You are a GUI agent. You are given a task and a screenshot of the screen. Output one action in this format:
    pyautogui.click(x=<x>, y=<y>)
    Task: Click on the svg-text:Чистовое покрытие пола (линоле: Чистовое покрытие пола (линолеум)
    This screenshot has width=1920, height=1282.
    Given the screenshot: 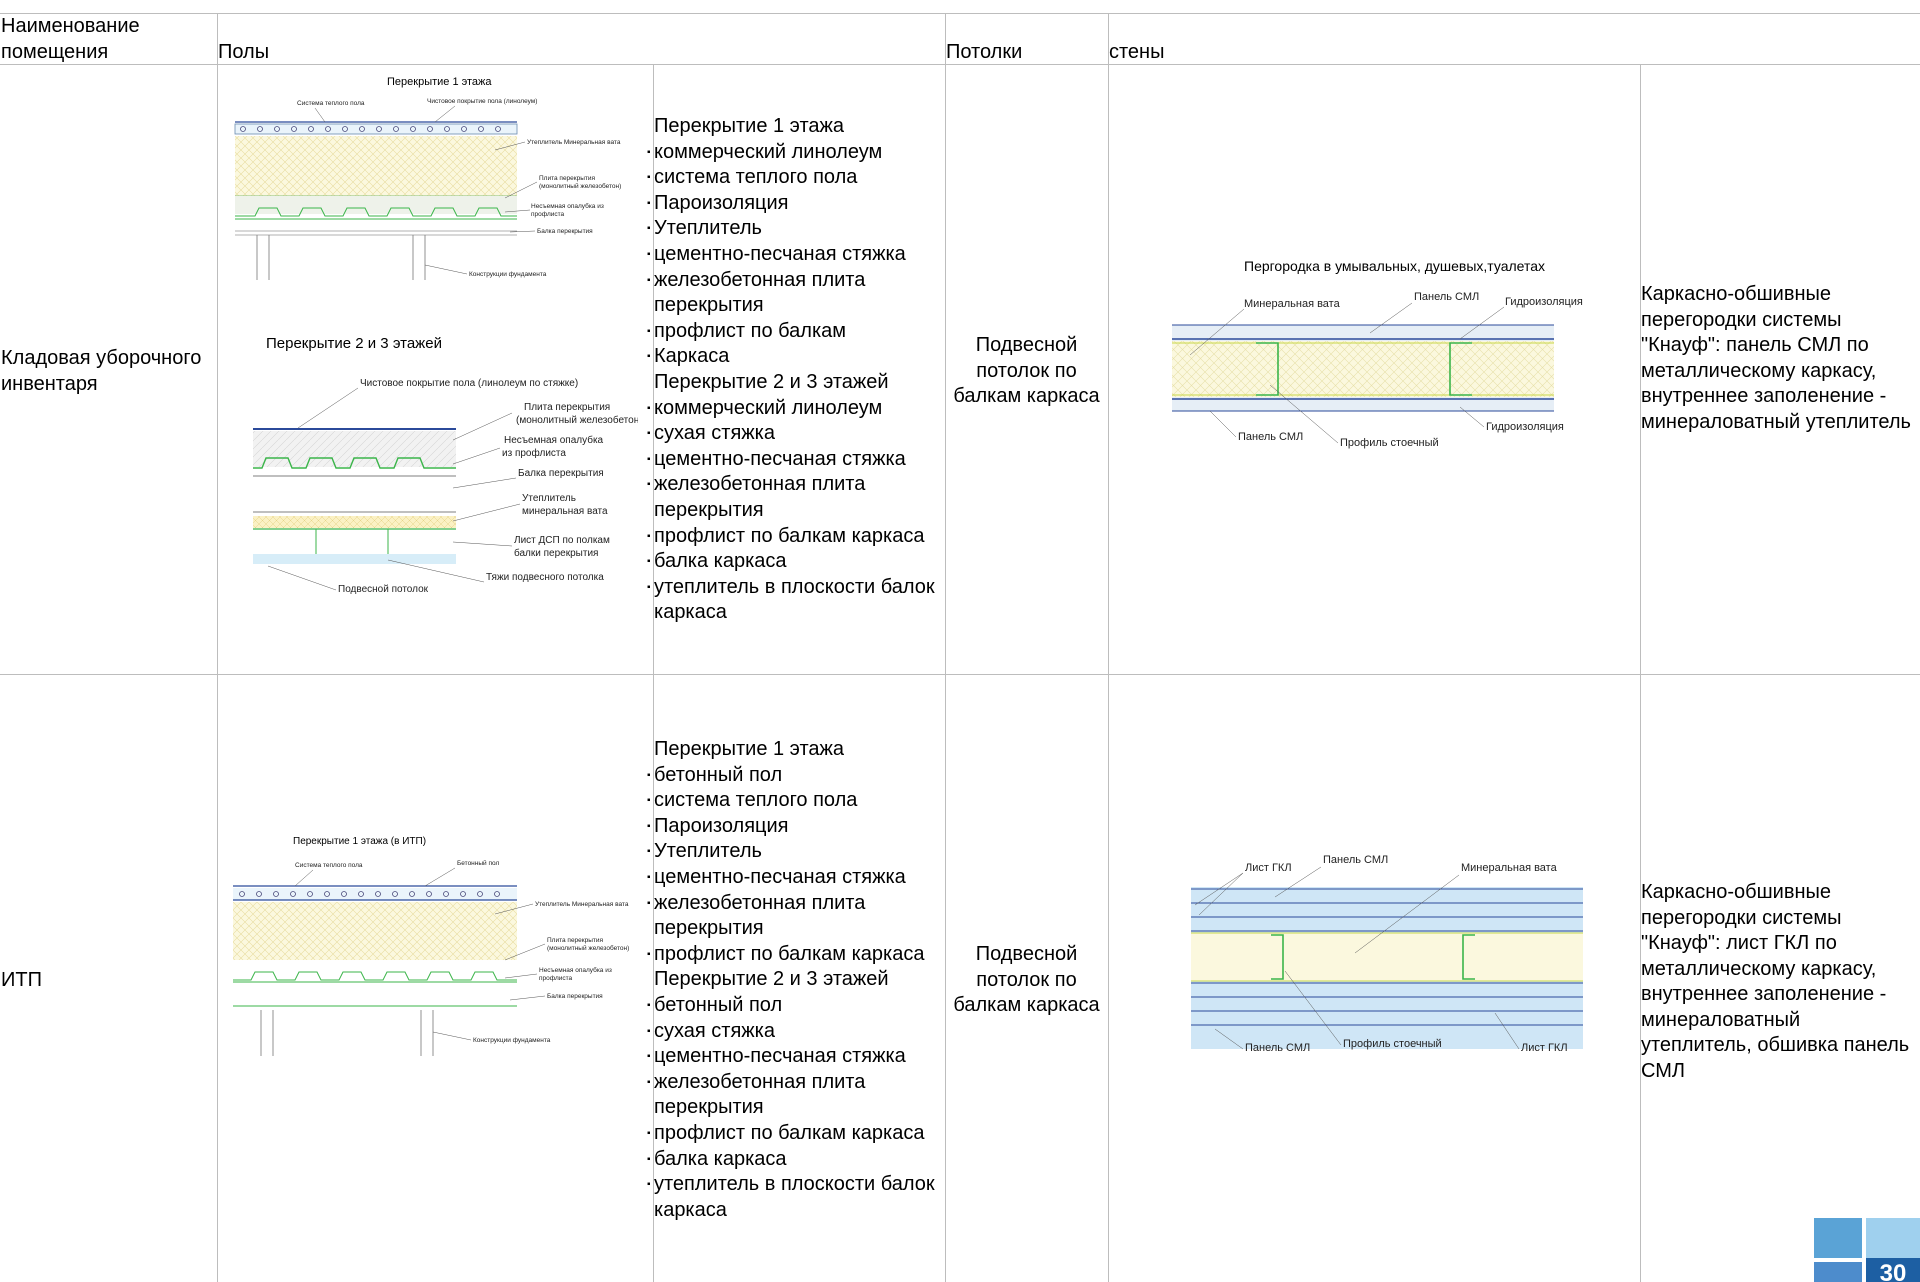 What is the action you would take?
    pyautogui.click(x=482, y=101)
    